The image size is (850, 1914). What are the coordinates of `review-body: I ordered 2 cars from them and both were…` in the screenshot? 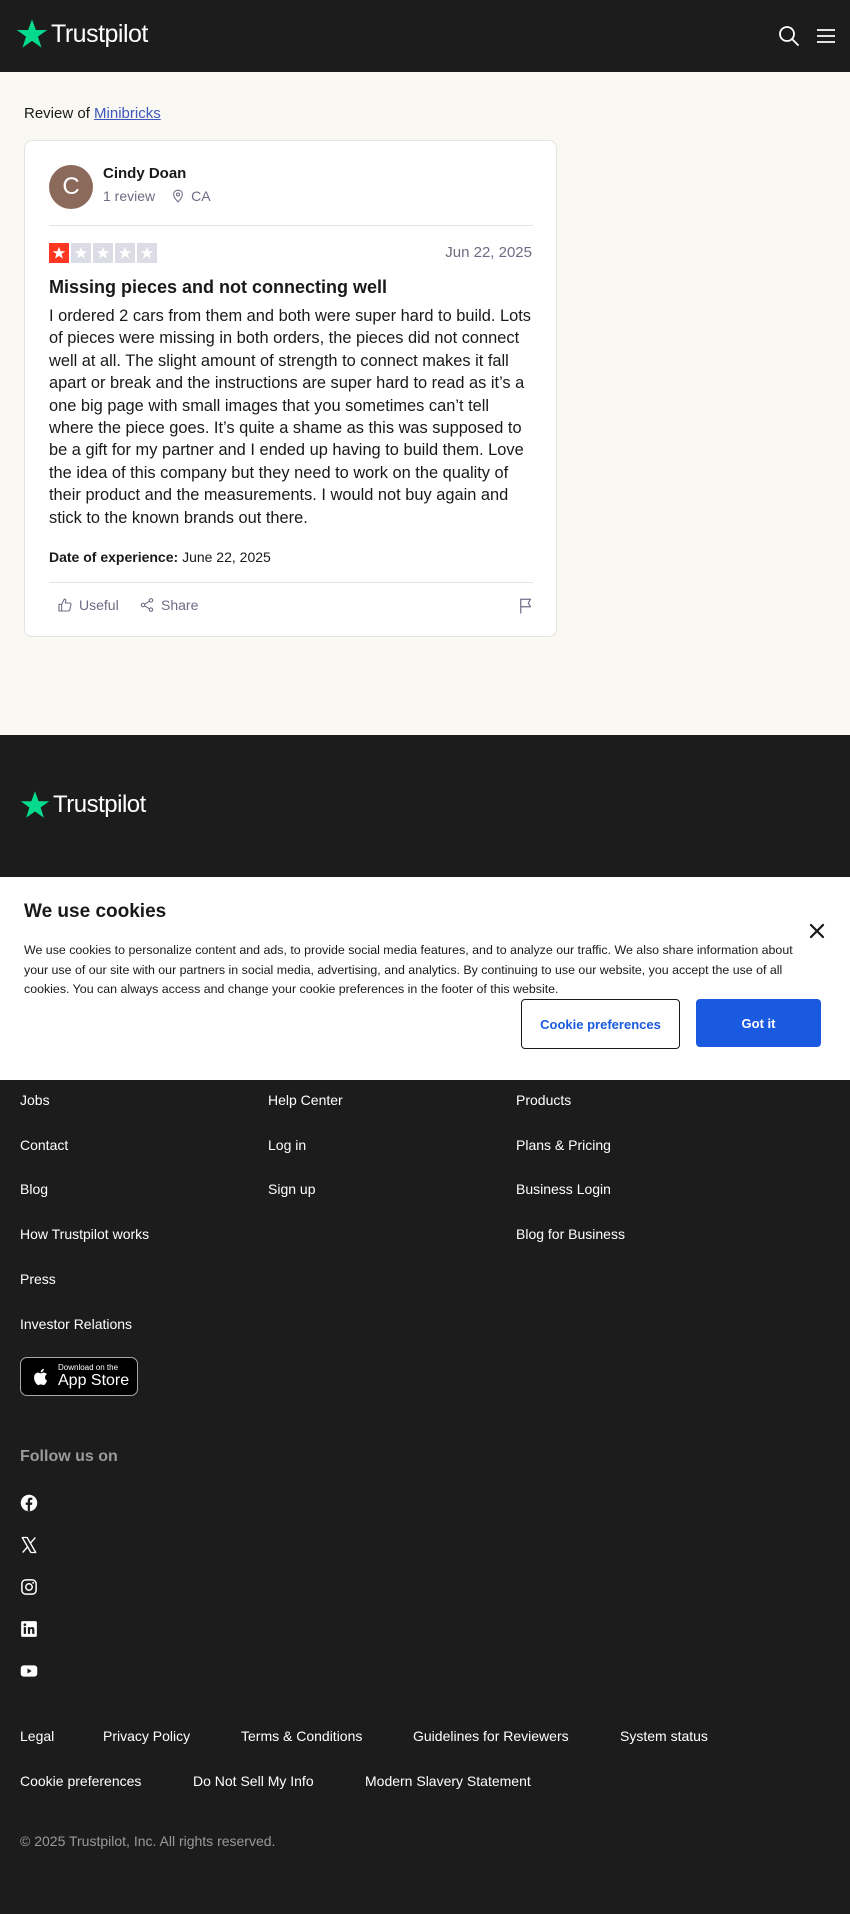 It's located at (290, 417).